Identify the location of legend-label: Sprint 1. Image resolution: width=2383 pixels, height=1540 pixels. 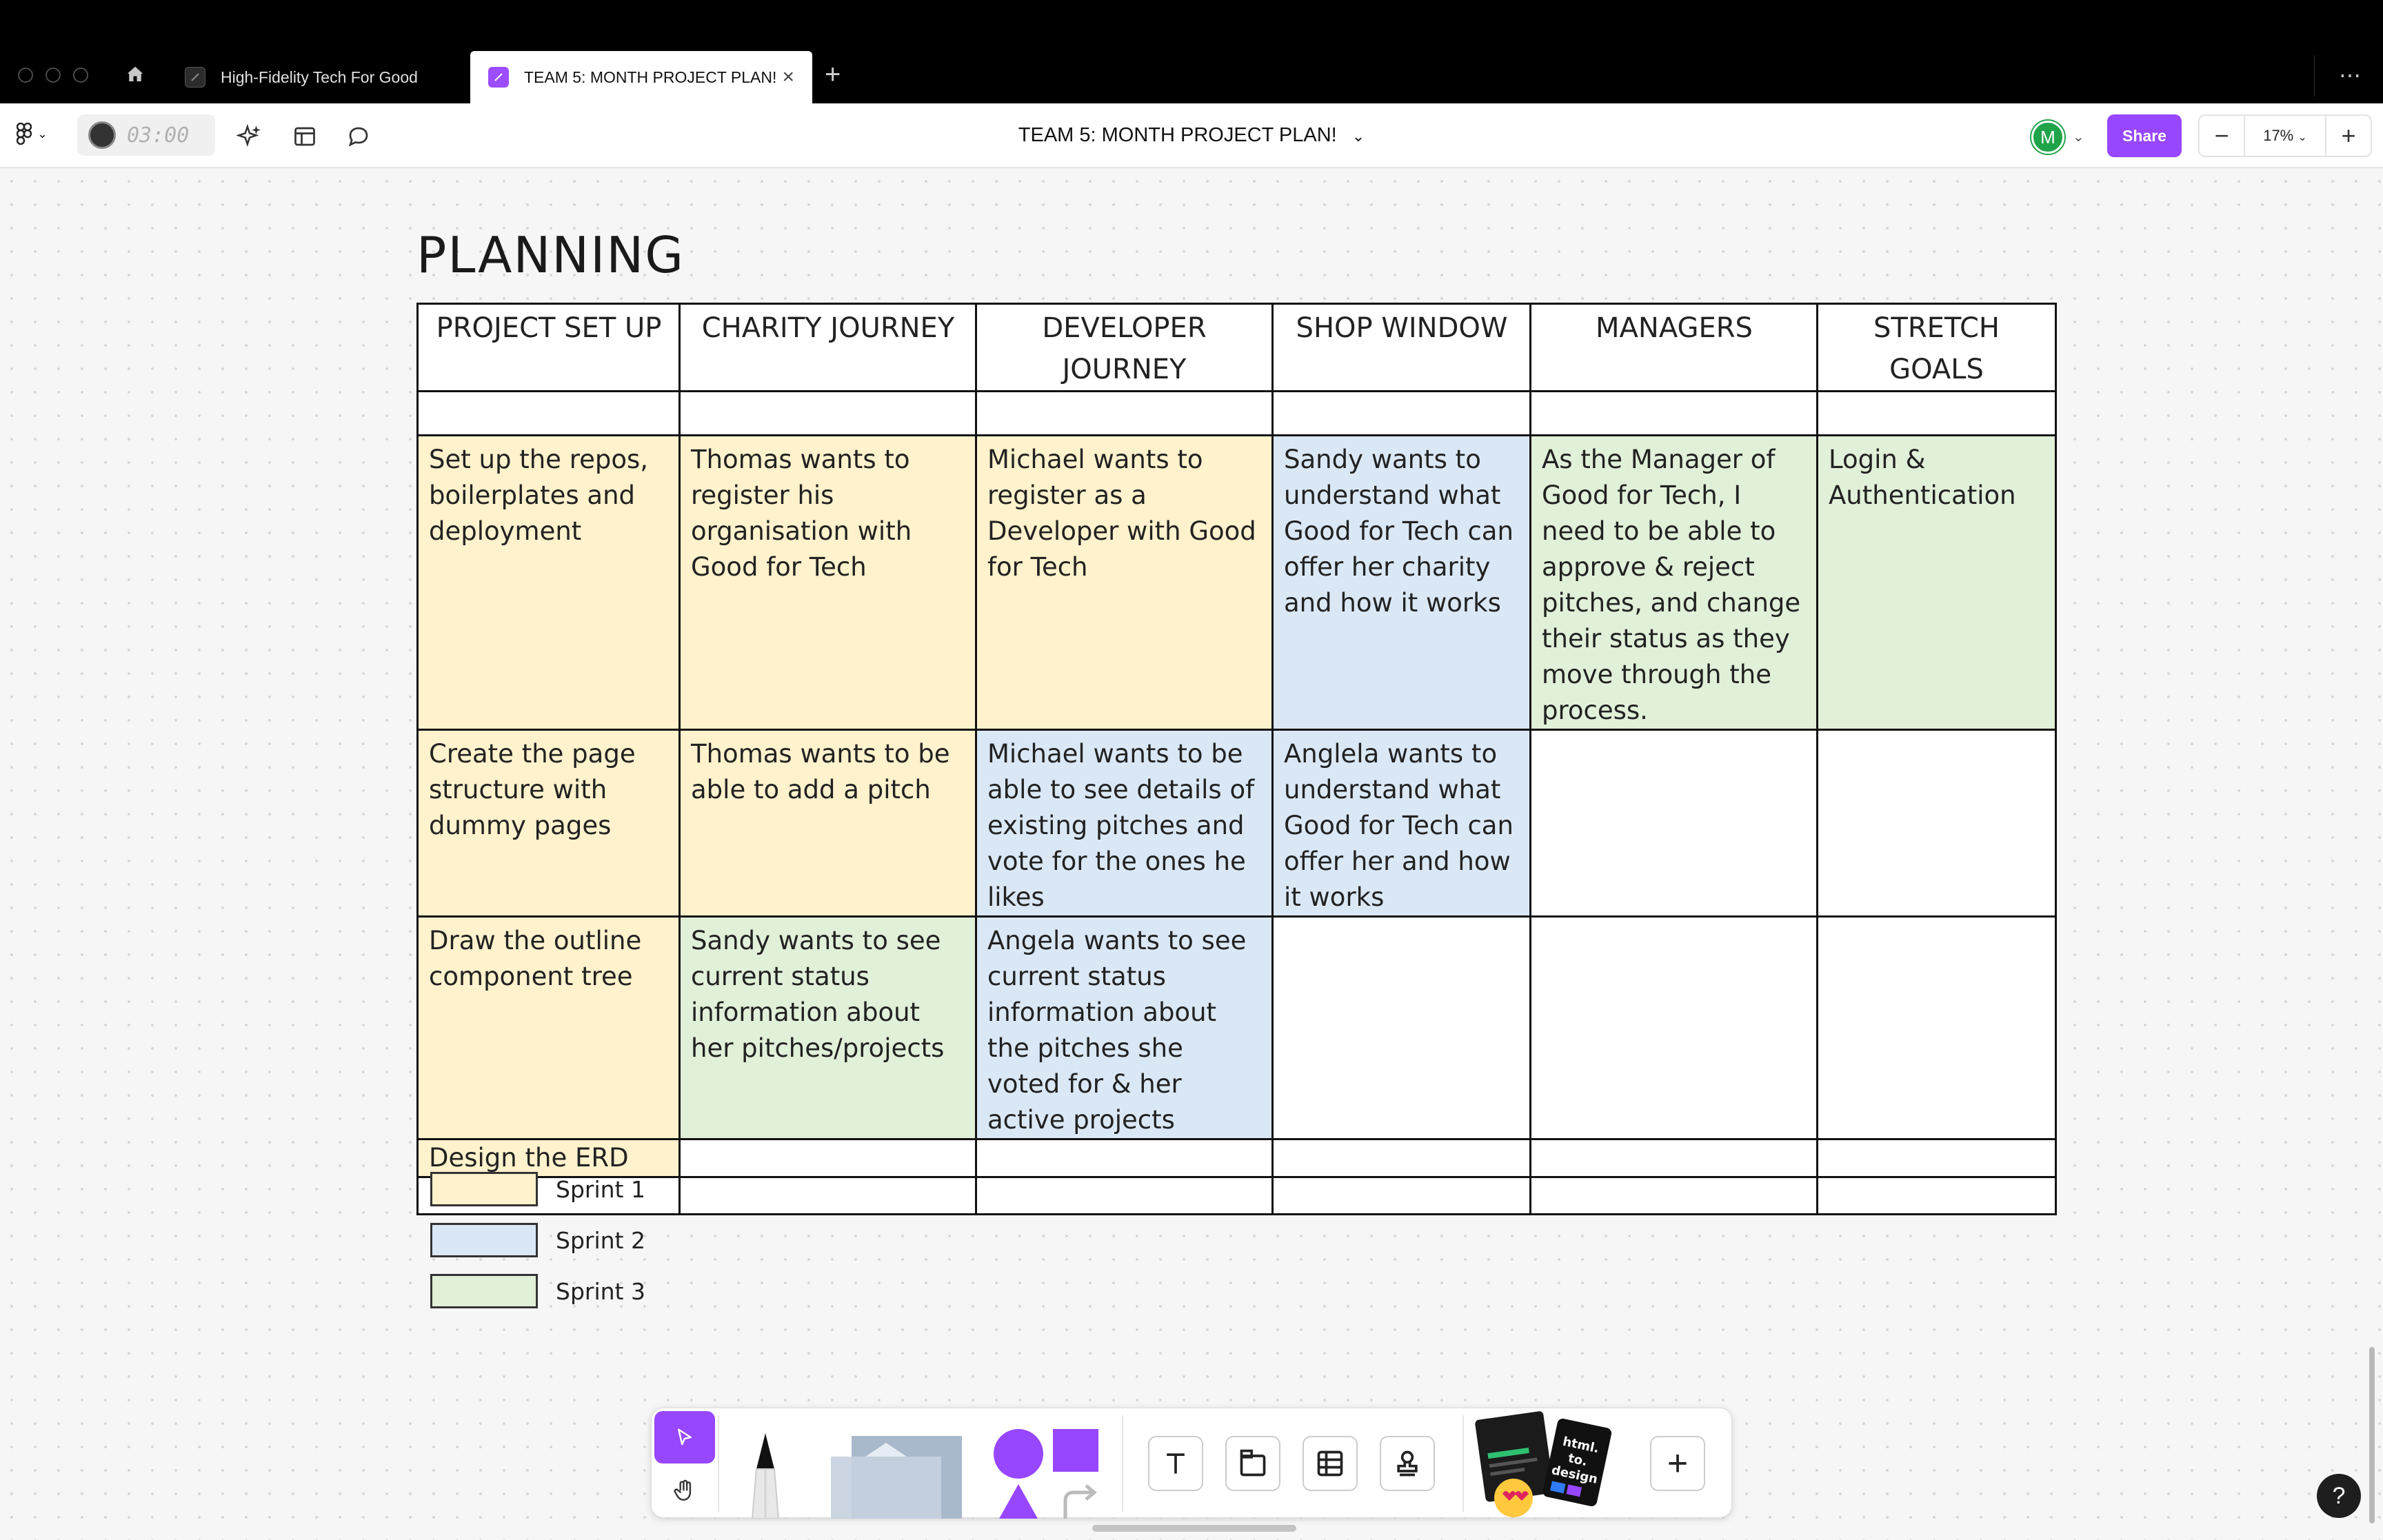
(600, 1189).